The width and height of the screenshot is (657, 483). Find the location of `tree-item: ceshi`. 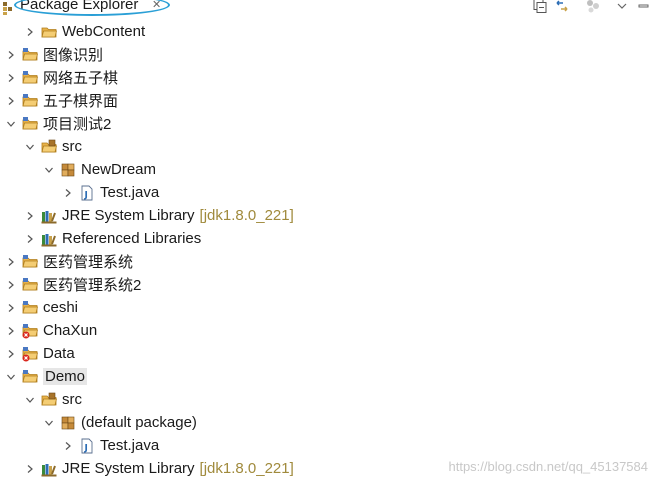

tree-item: ceshi is located at coordinates (328, 307).